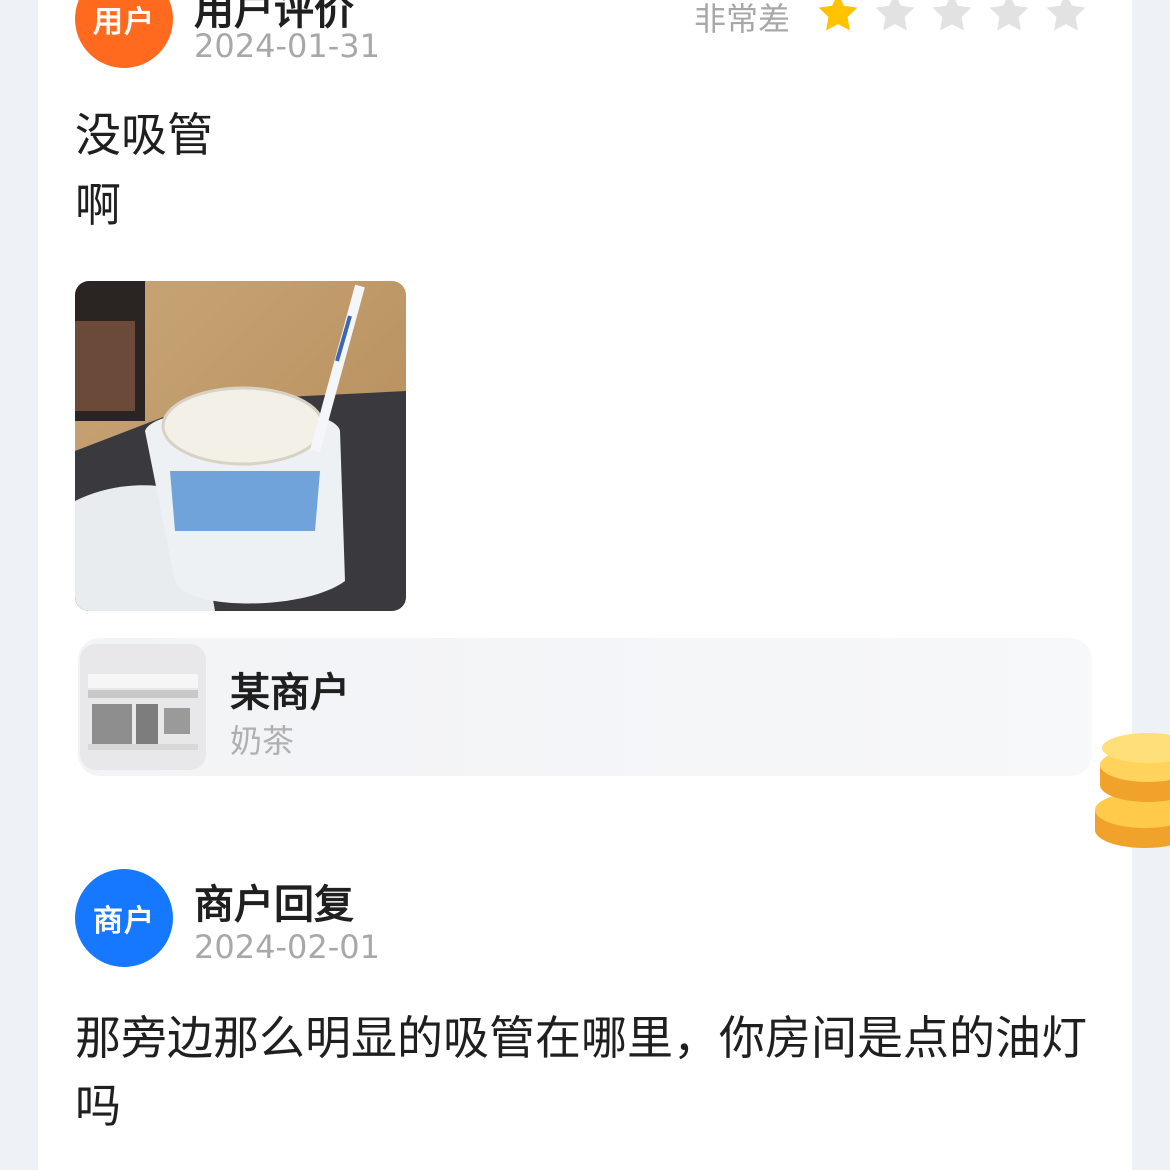 This screenshot has height=1170, width=1170. Describe the element at coordinates (274, 905) in the screenshot. I see `reply-author: 商户回复` at that location.